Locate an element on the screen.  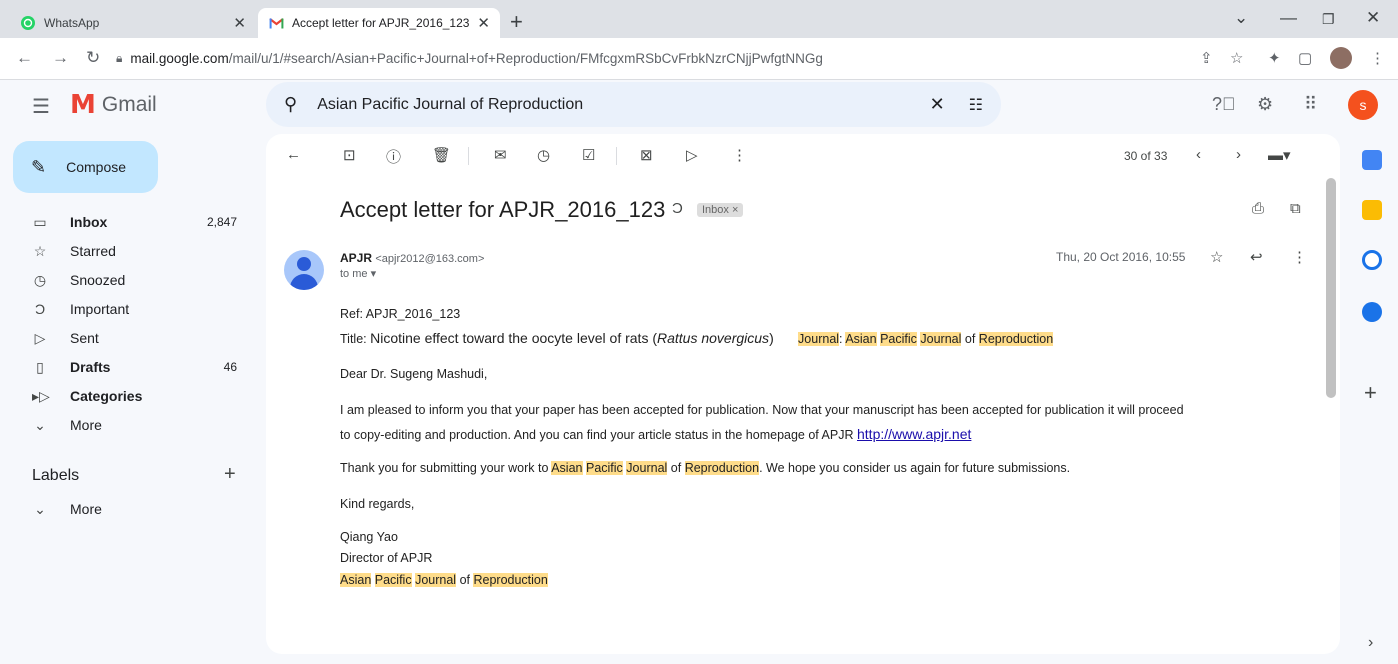
important-marker-icon: Ɔ is located at coordinates (677, 208).